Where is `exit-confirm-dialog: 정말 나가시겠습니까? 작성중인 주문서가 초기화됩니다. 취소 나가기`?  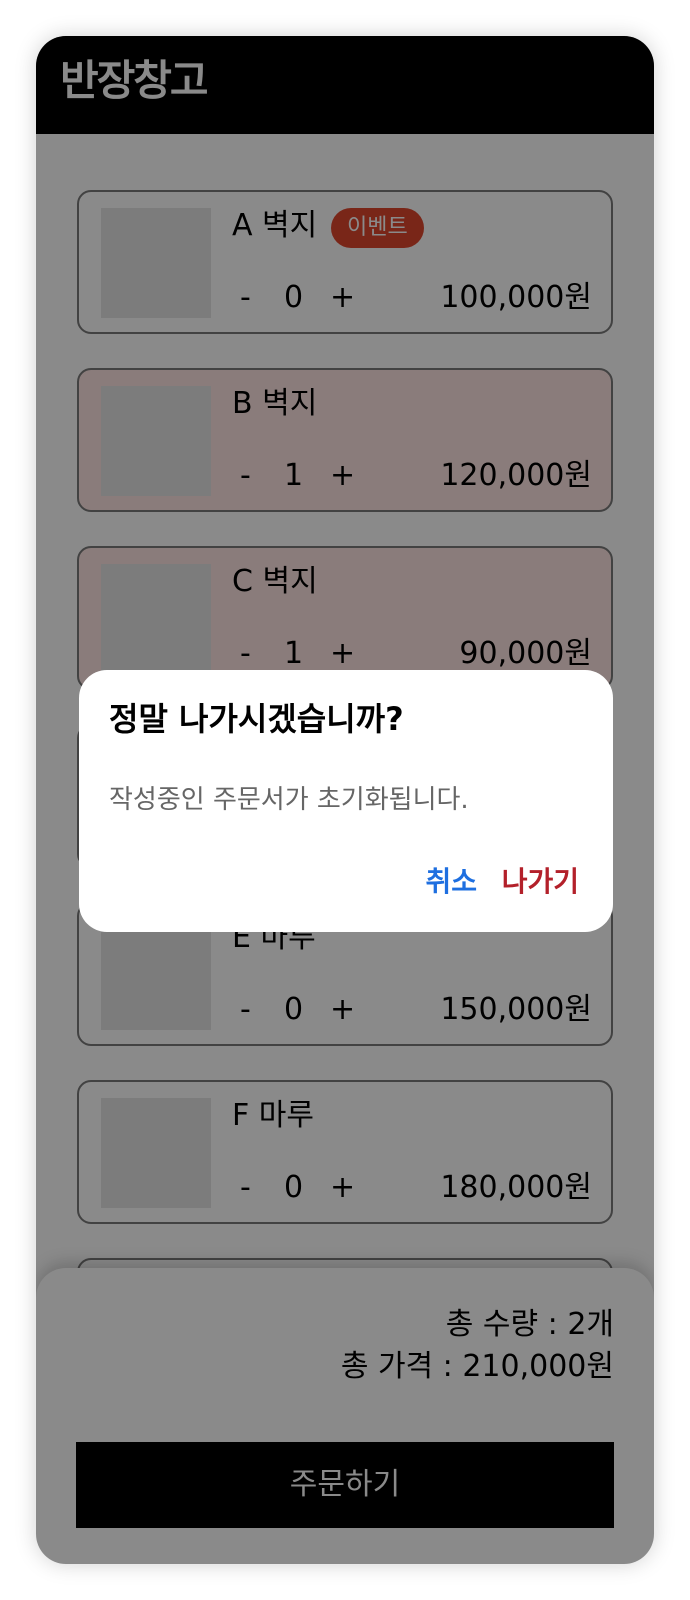
exit-confirm-dialog: 정말 나가시겠습니까? 작성중인 주문서가 초기화됩니다. 취소 나가기 is located at coordinates (346, 801).